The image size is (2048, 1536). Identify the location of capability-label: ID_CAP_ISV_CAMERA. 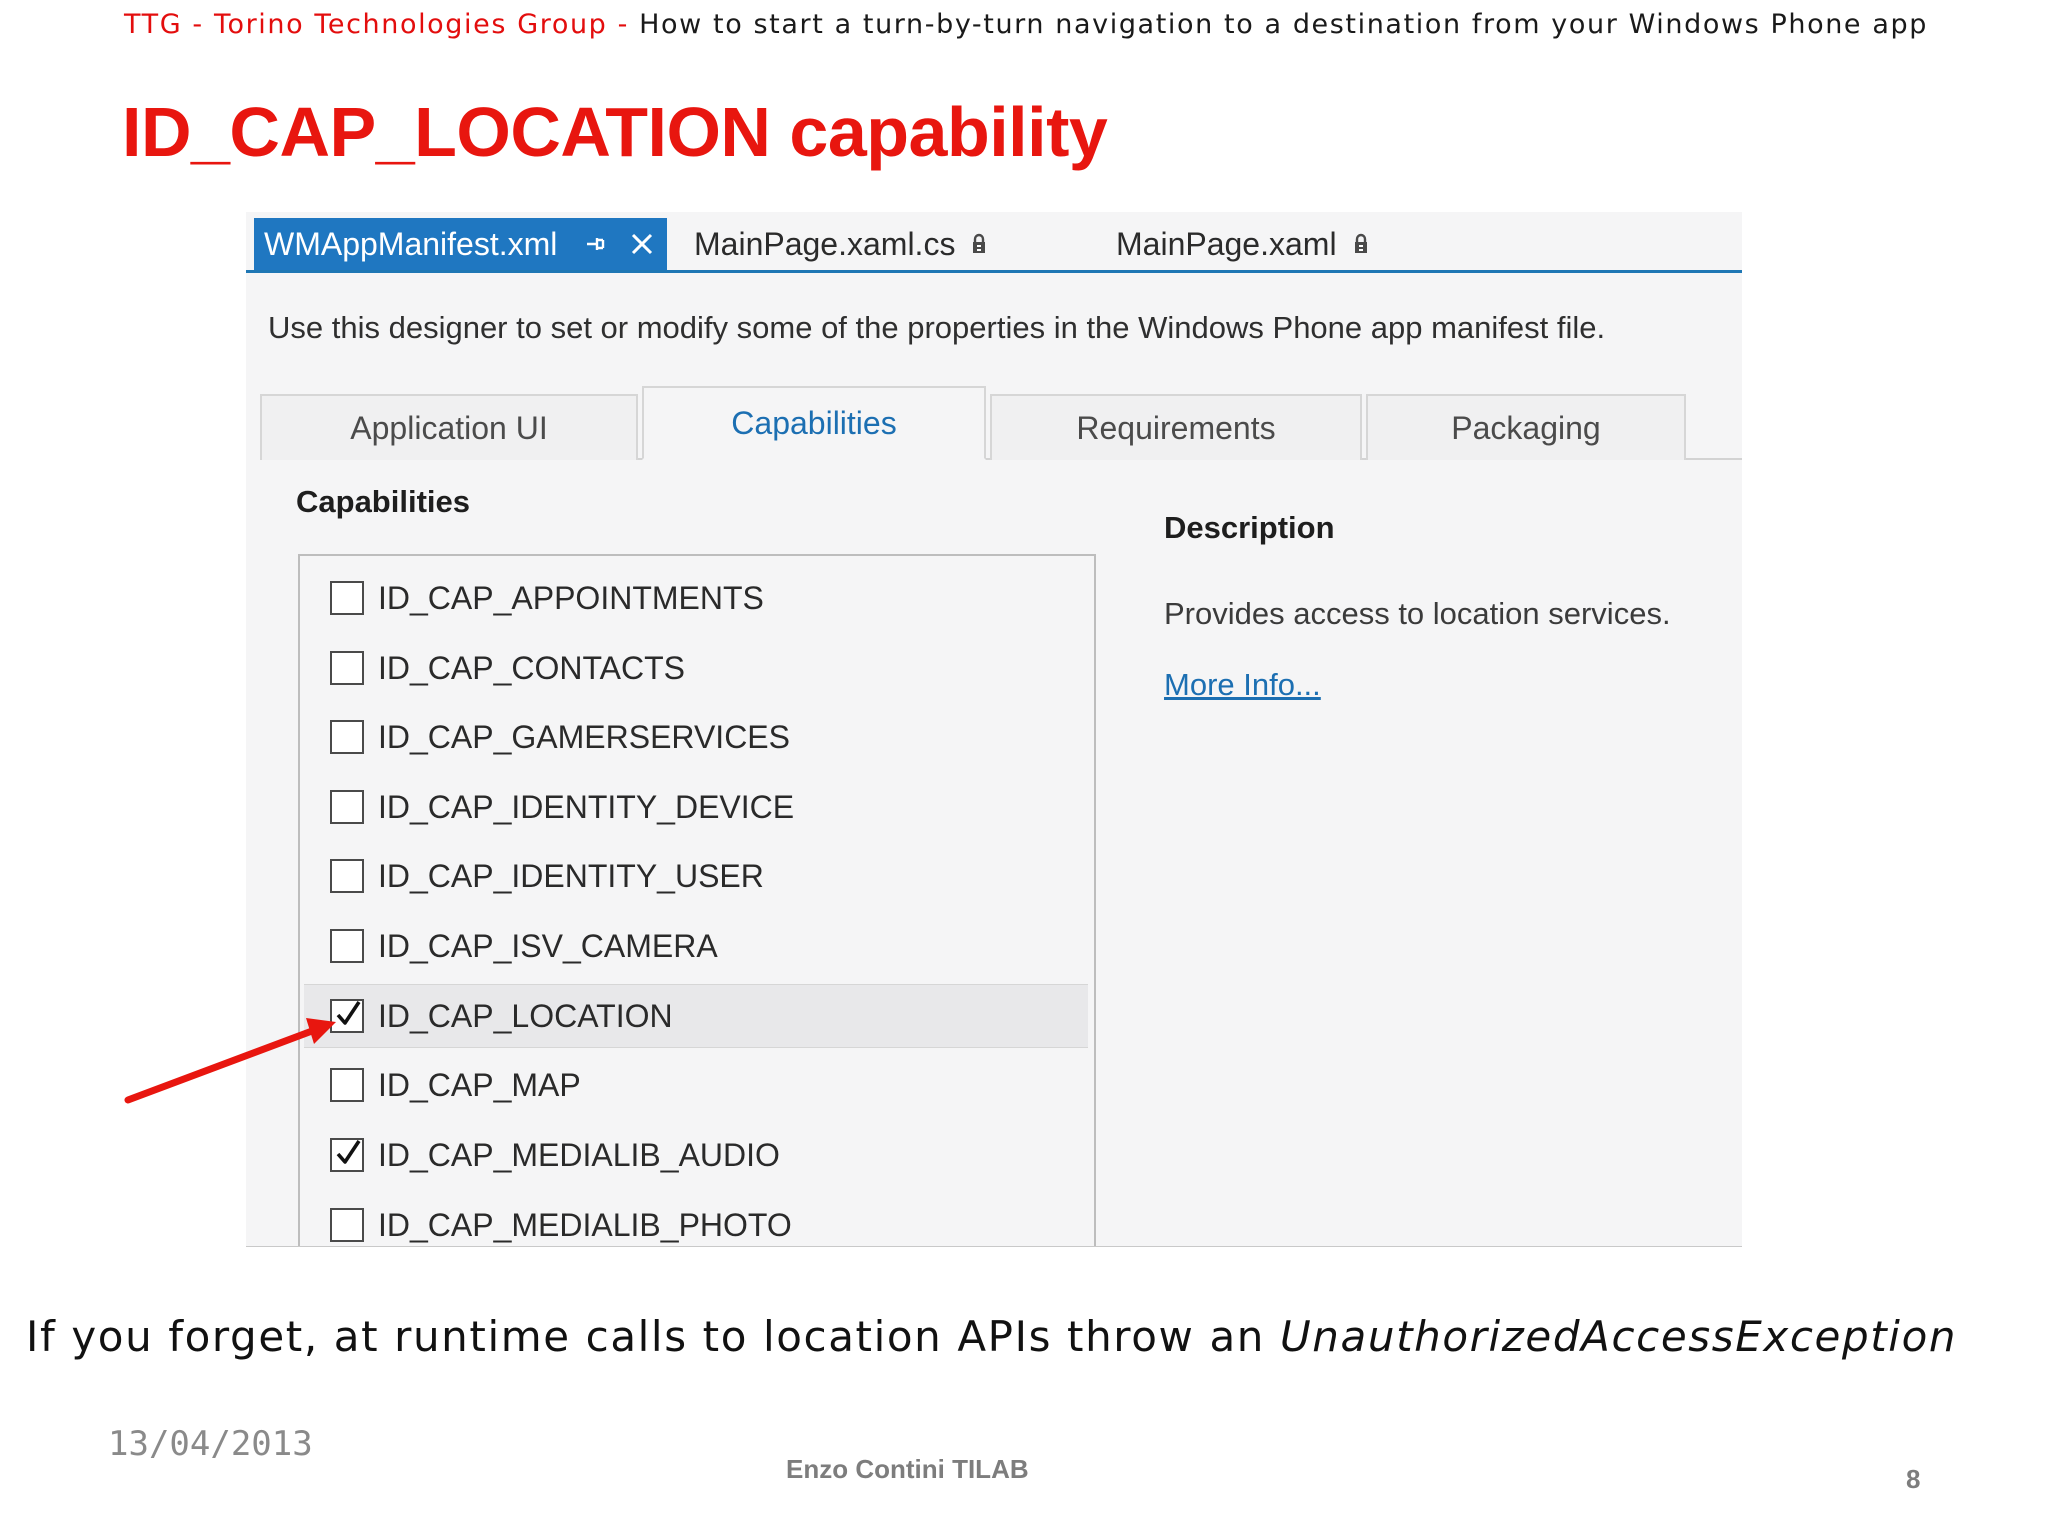
(548, 945).